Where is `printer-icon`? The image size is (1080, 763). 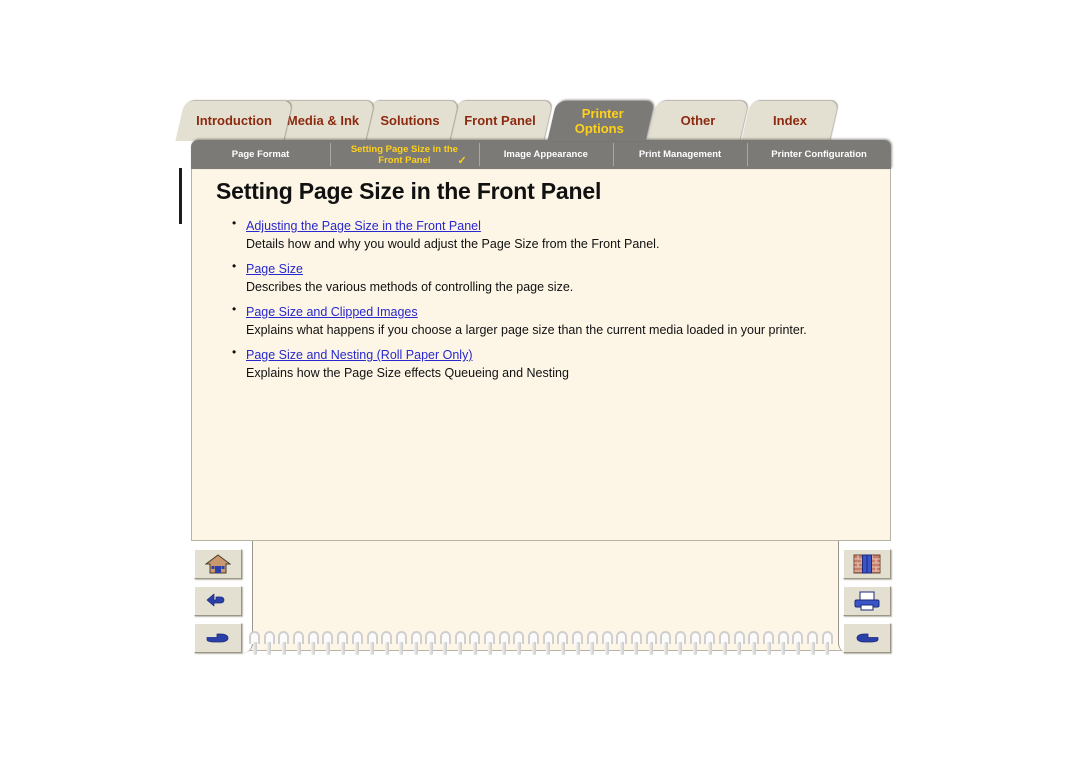
printer-icon is located at coordinates (867, 601).